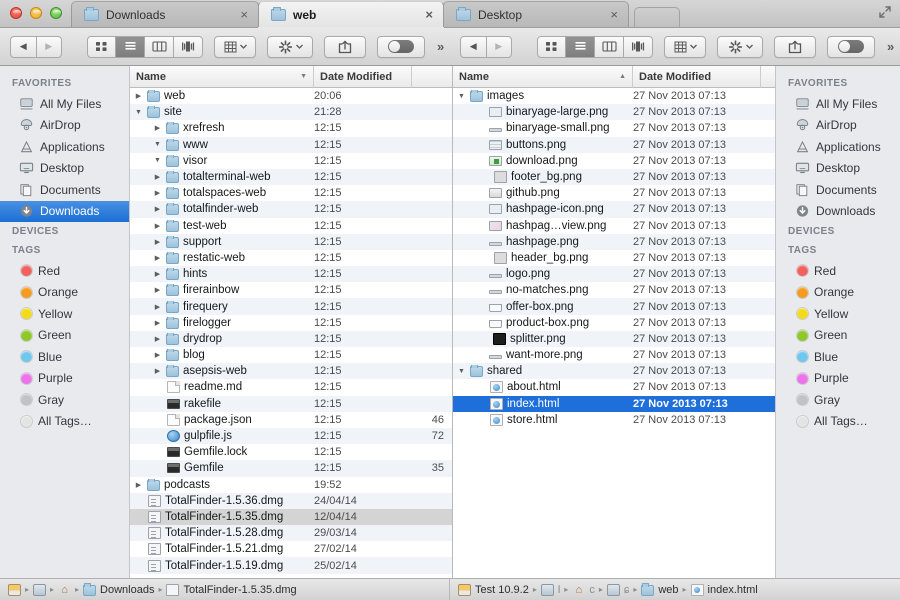 This screenshot has height=600, width=900. Describe the element at coordinates (536, 14) in the screenshot. I see `tab-desktop: Desktop ×` at that location.